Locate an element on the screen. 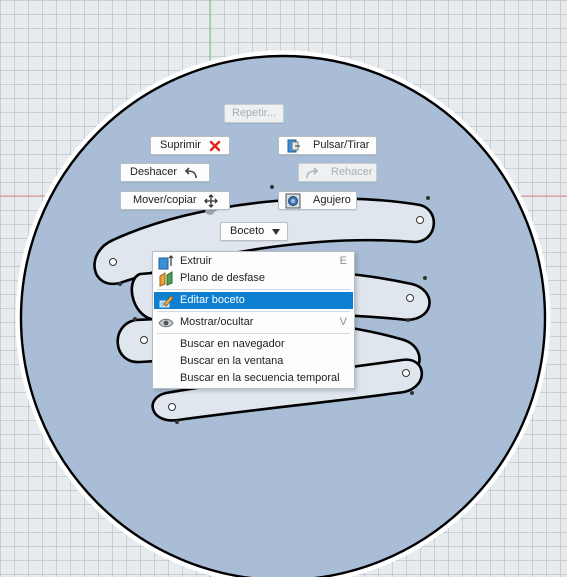 Image resolution: width=567 pixels, height=577 pixels. menu-item-extrude: Extruir E is located at coordinates (253, 261).